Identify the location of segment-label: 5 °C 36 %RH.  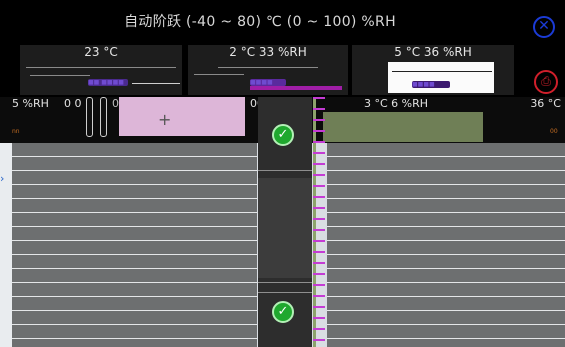
(433, 52).